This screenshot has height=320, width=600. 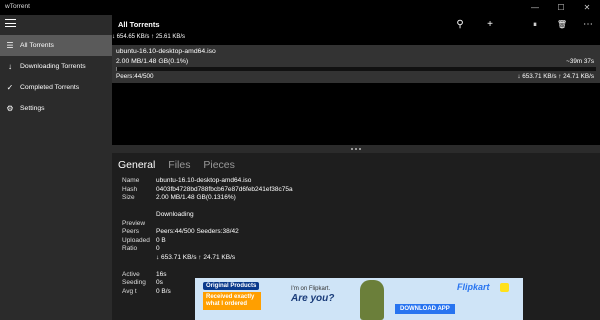 What do you see at coordinates (535, 24) in the screenshot?
I see `pause-icon: ⏸` at bounding box center [535, 24].